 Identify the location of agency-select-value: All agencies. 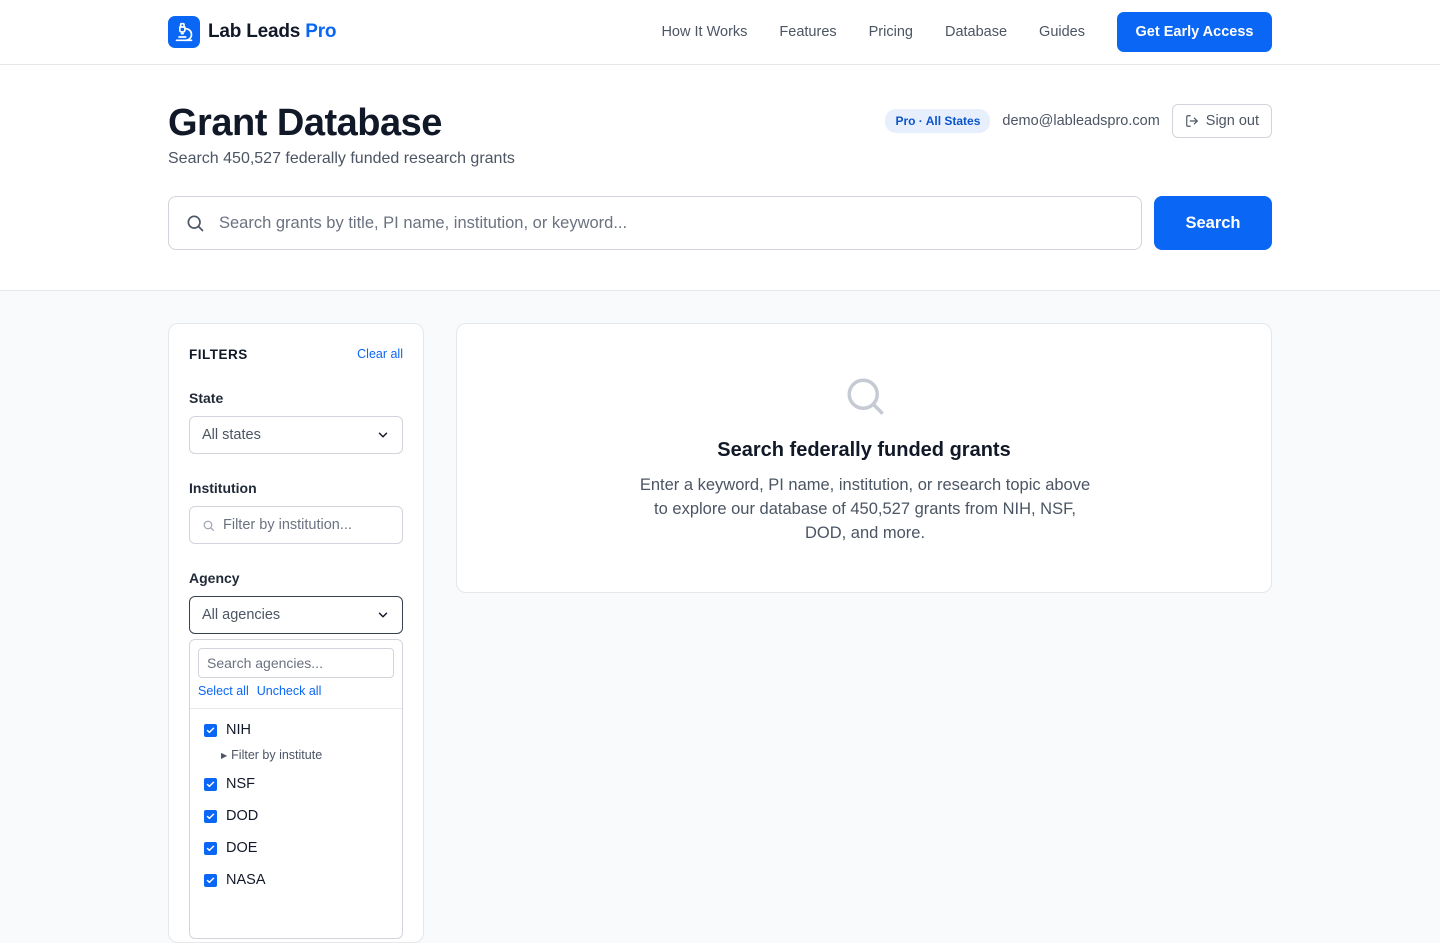
(241, 615).